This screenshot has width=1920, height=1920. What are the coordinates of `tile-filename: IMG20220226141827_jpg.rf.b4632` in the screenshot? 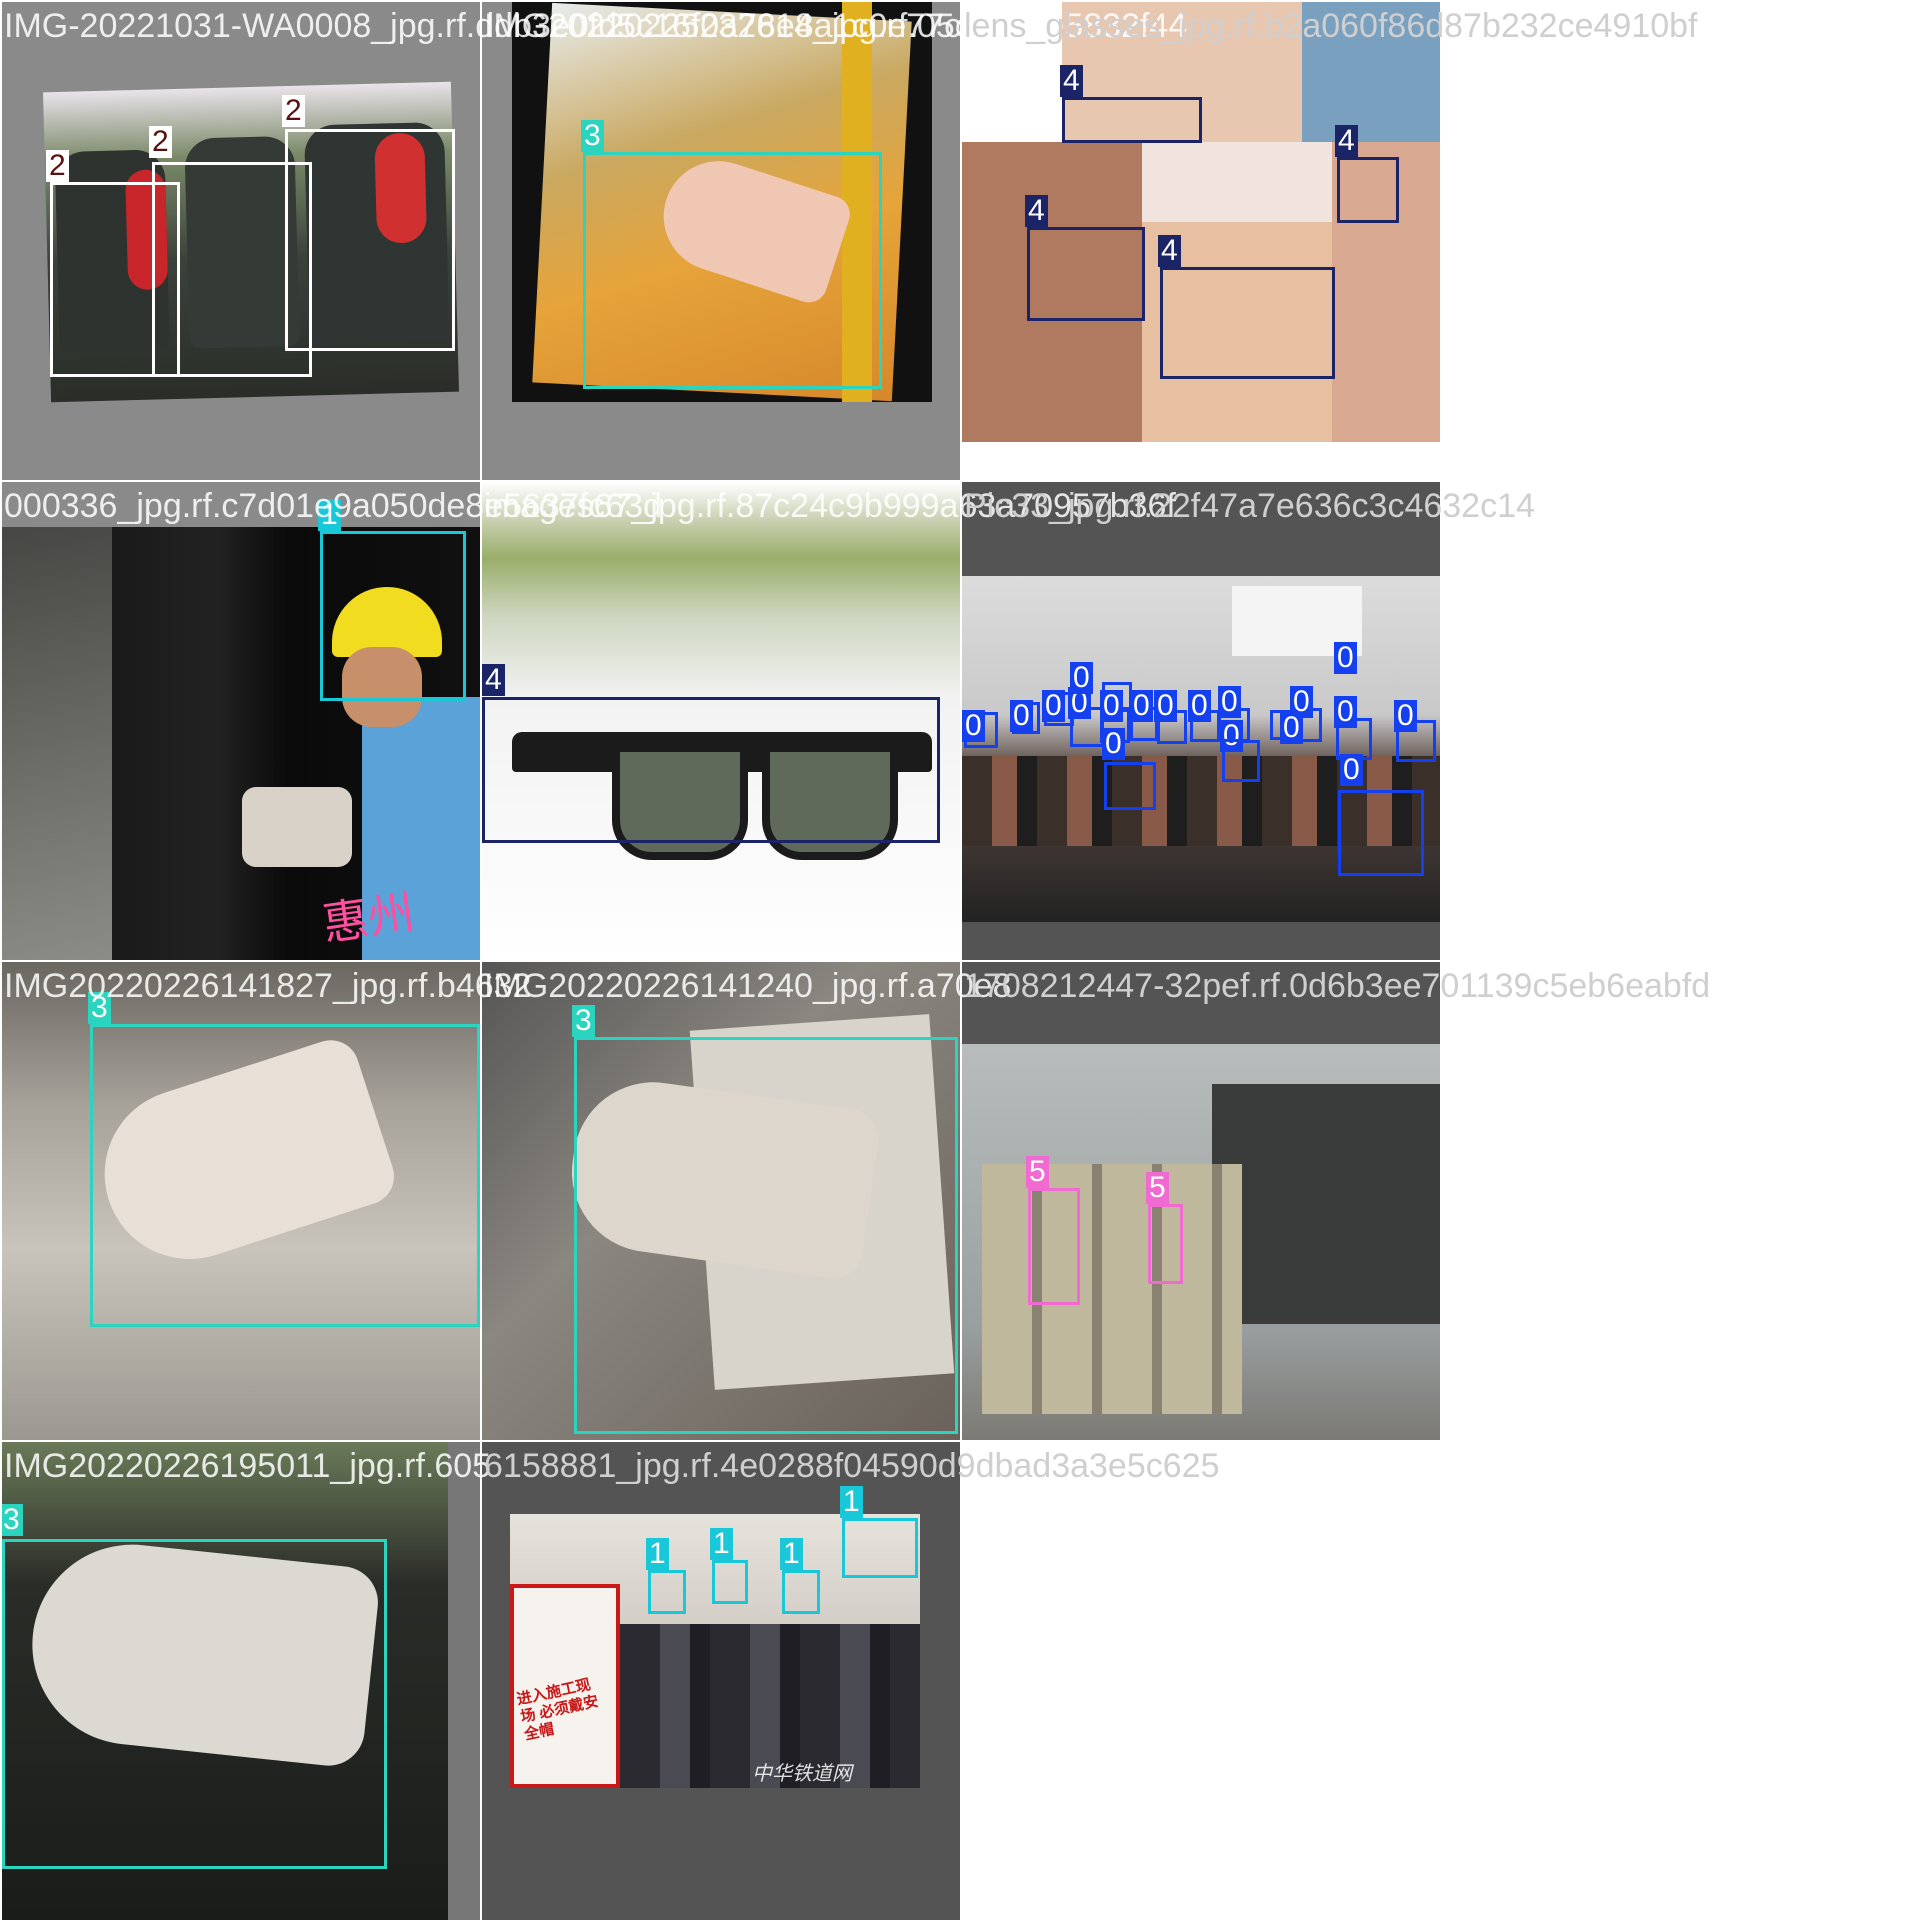 It's located at (268, 986).